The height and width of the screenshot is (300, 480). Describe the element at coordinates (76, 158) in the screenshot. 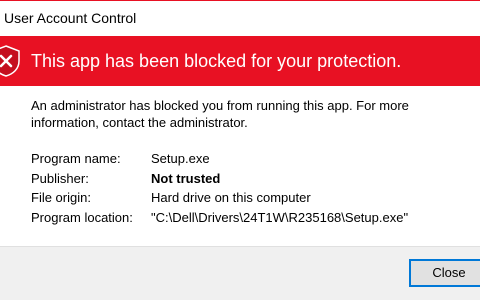

I see `detail-label: Program name:` at that location.